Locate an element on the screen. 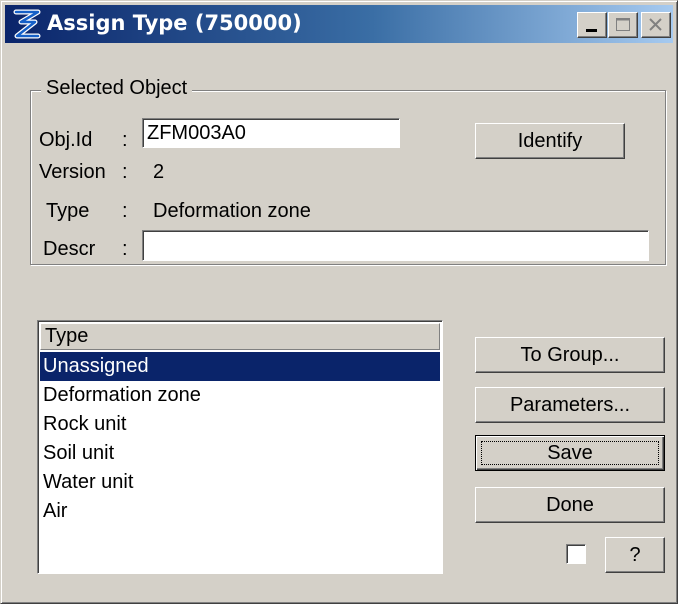  version-label: Version is located at coordinates (72, 172).